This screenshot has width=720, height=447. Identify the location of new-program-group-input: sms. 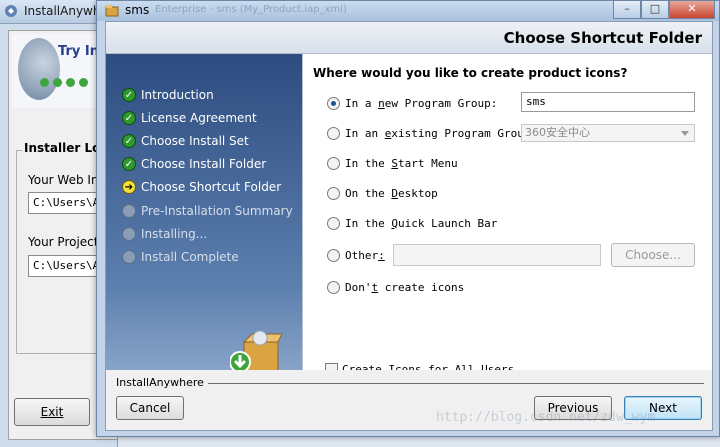
(608, 102).